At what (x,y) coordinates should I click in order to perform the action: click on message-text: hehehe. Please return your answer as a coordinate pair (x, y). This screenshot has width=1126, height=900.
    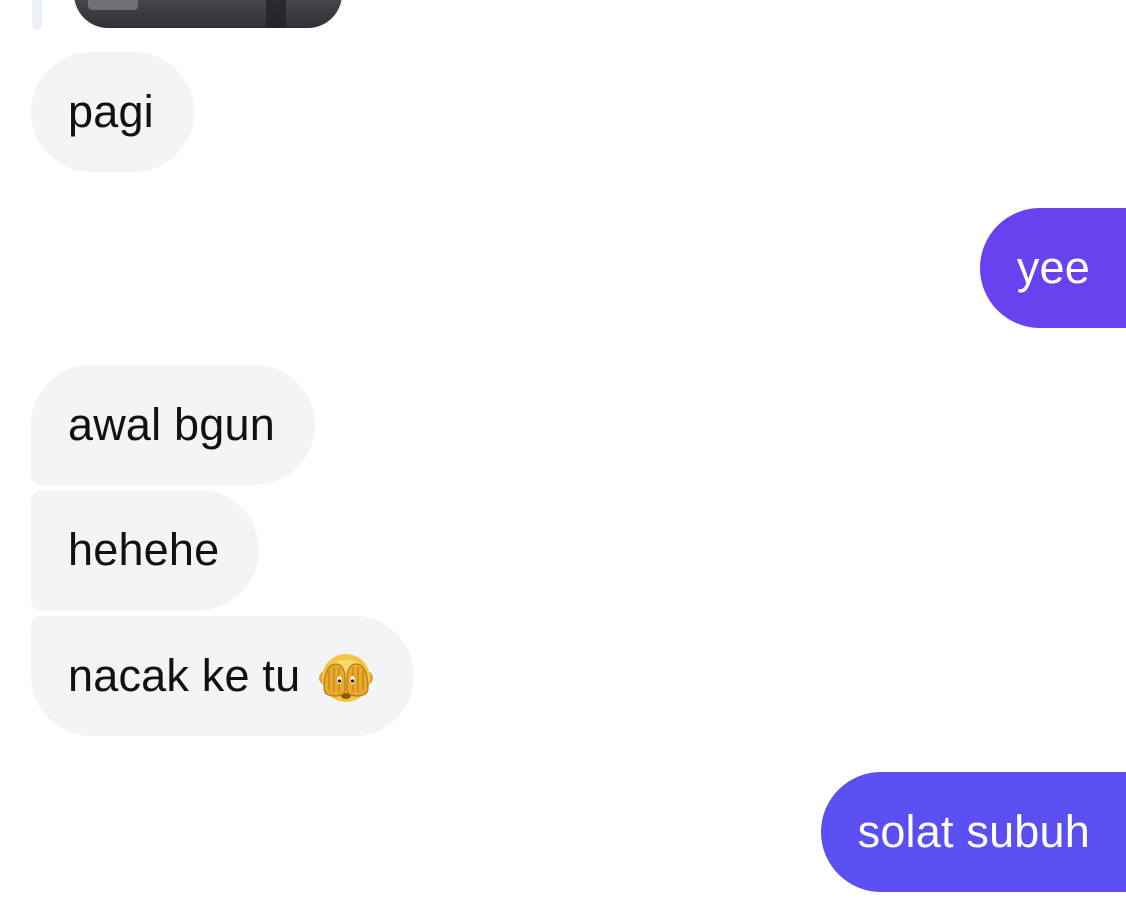
    Looking at the image, I should click on (144, 549).